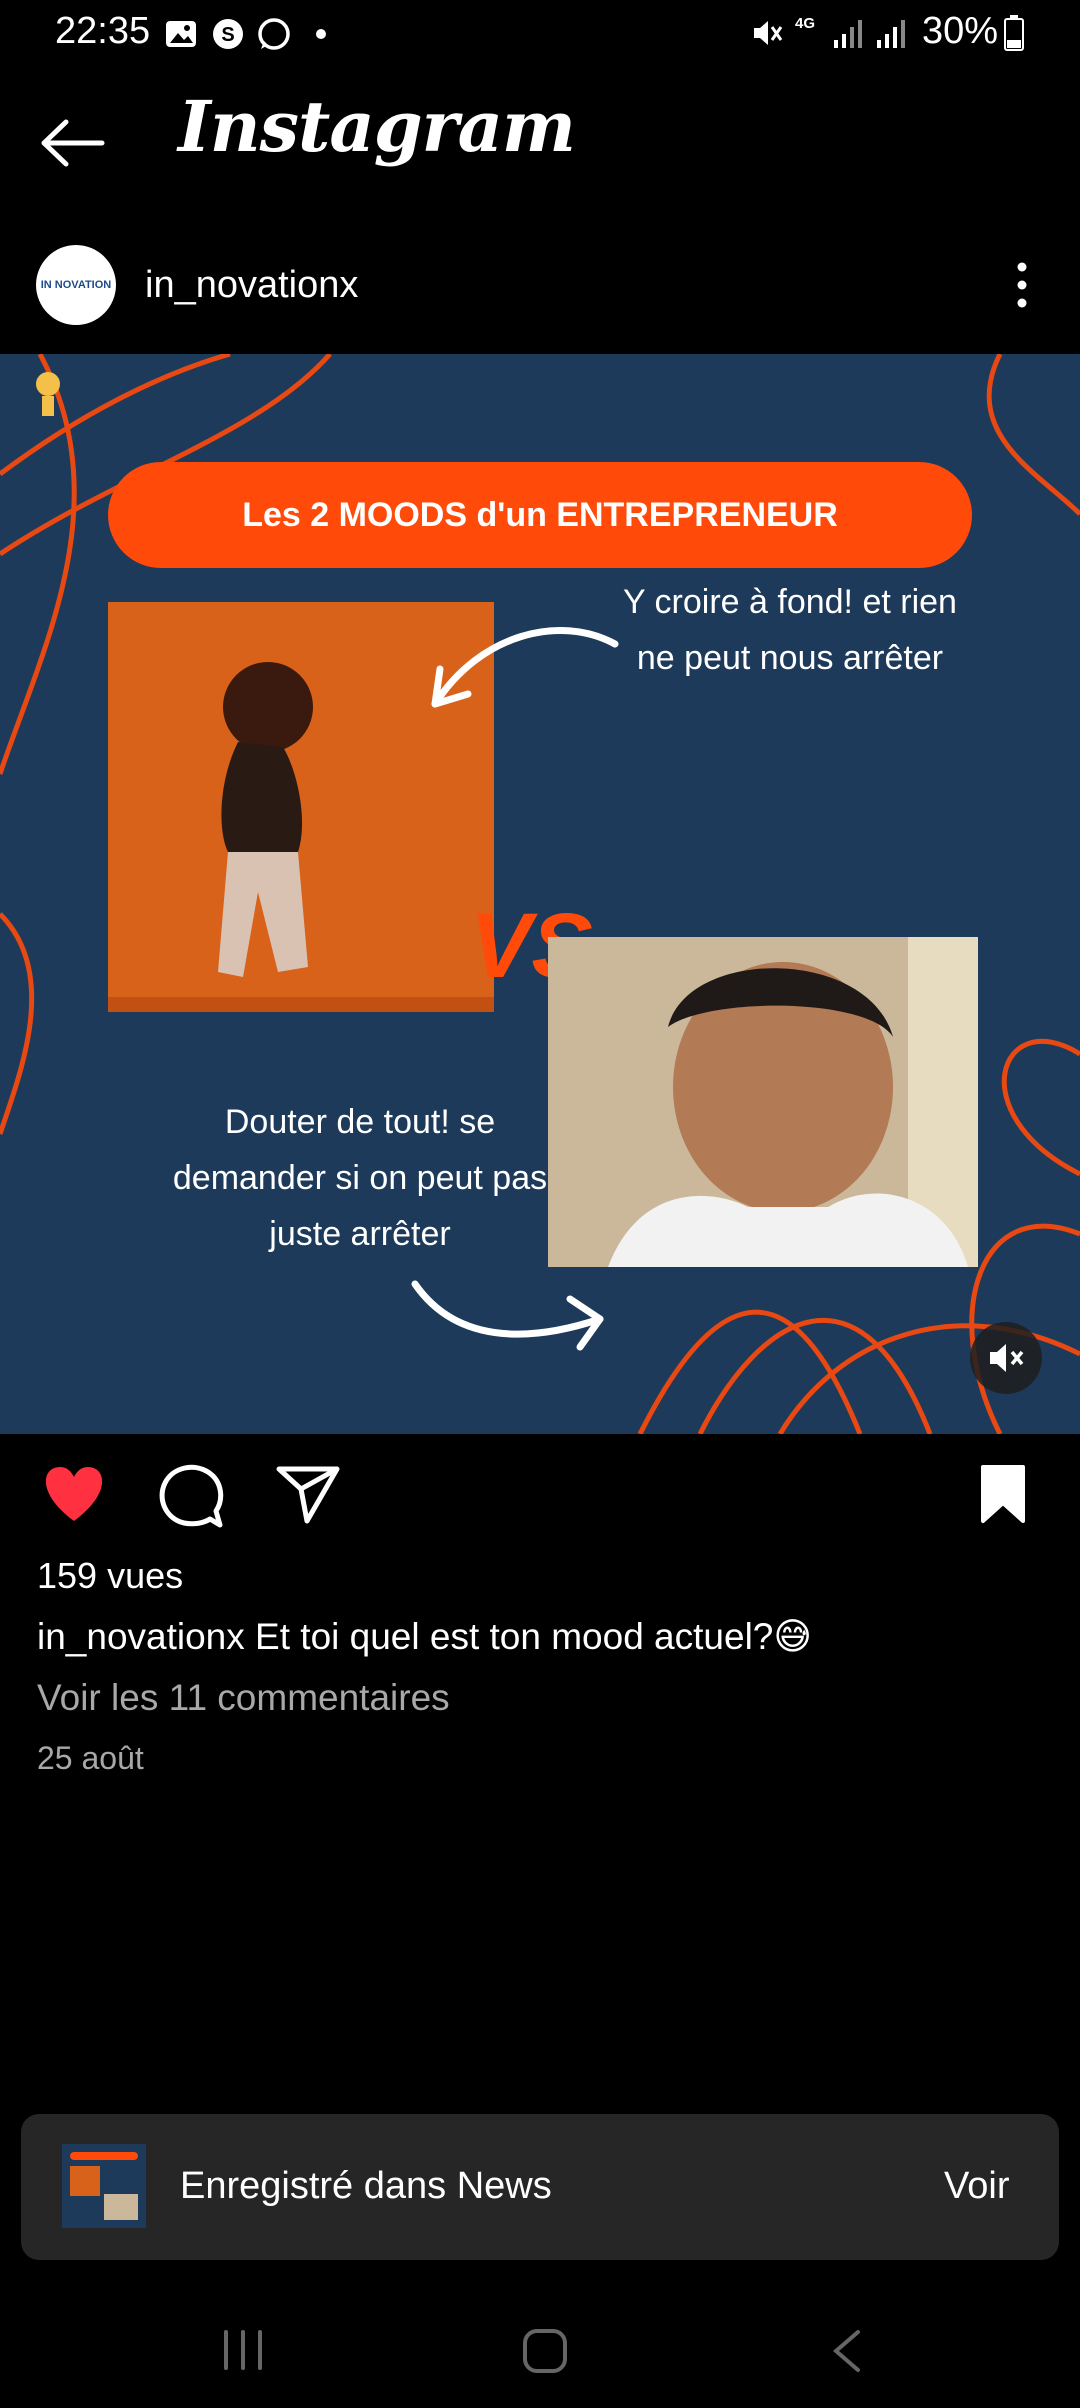  What do you see at coordinates (243, 1698) in the screenshot?
I see `view-comments-link: Voir les 11 commentaires` at bounding box center [243, 1698].